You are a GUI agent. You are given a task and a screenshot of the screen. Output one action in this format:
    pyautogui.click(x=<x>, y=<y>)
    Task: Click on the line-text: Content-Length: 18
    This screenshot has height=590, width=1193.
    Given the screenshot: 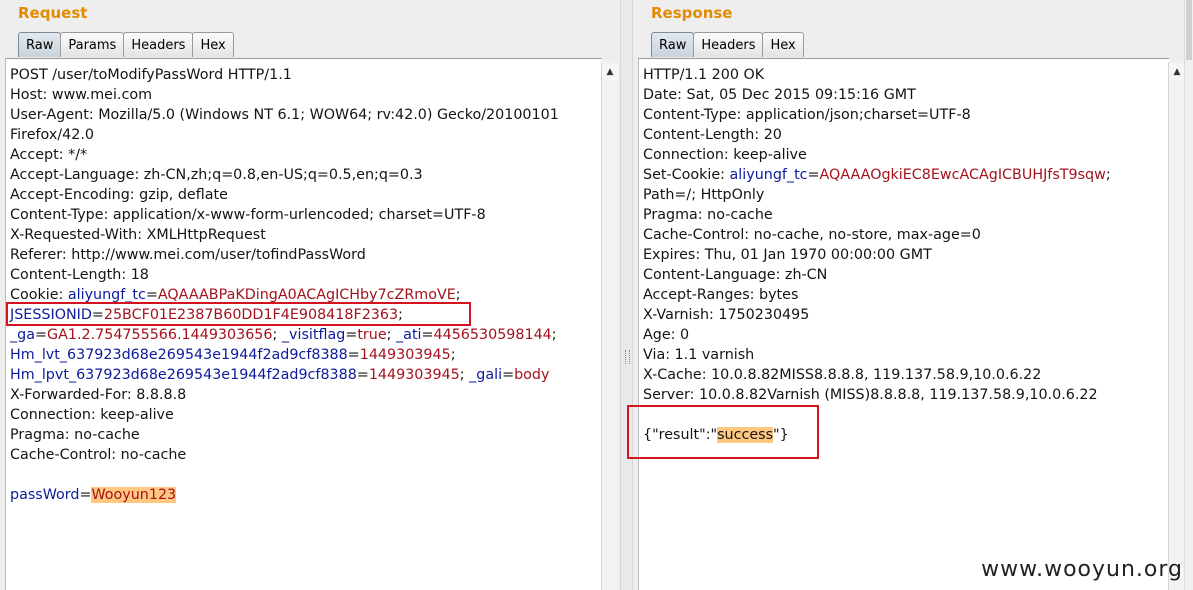 What is the action you would take?
    pyautogui.click(x=79, y=275)
    